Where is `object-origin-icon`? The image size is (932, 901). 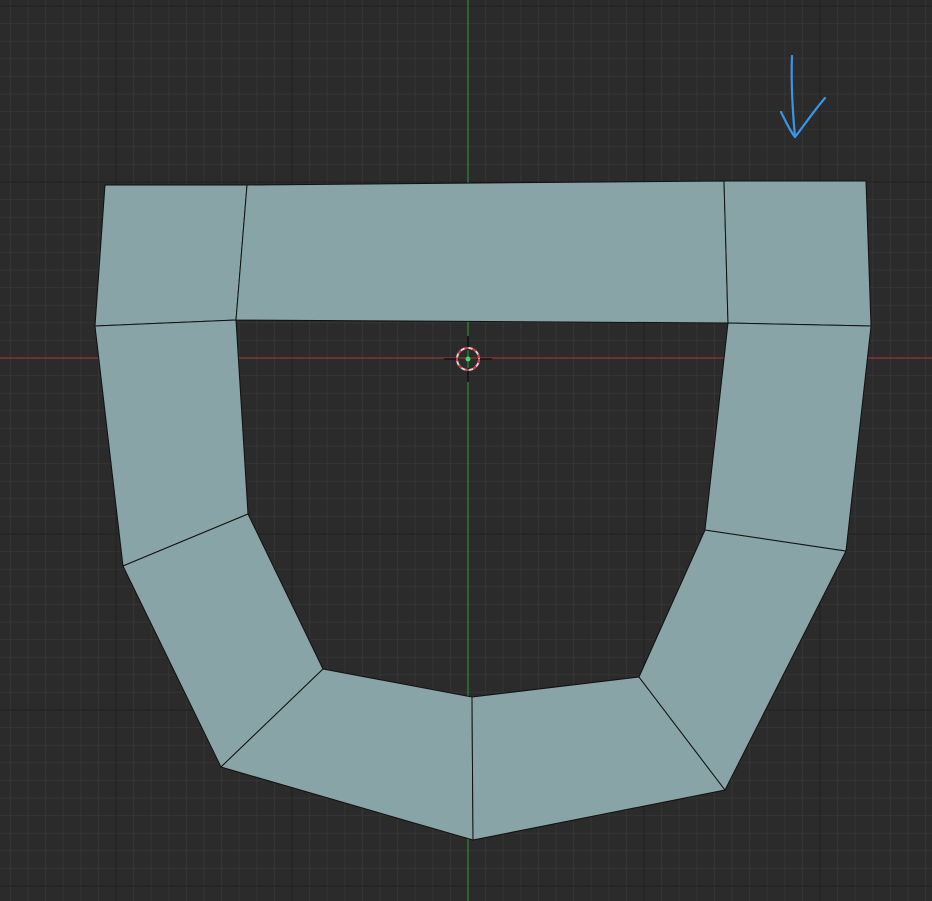 object-origin-icon is located at coordinates (468, 359).